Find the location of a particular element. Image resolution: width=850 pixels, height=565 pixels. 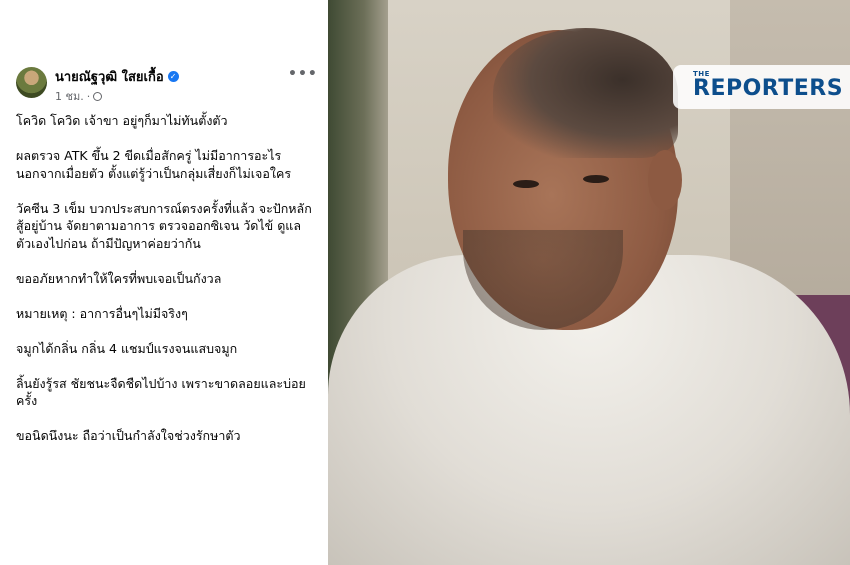

avatar is located at coordinates (31, 82).